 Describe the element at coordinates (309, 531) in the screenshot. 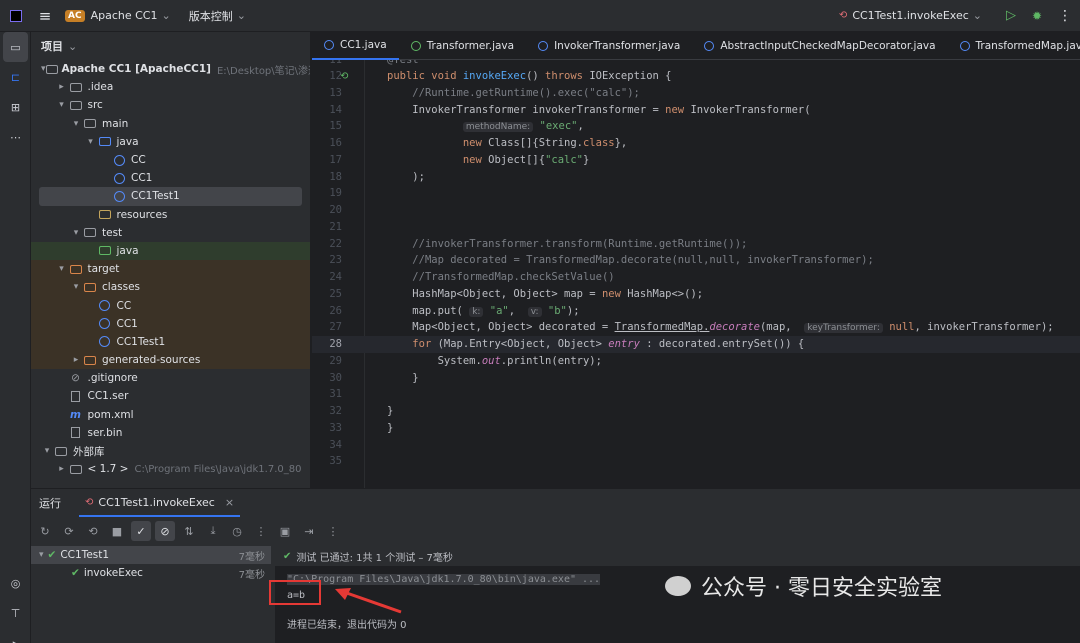

I see `export-icon: ⇥` at that location.